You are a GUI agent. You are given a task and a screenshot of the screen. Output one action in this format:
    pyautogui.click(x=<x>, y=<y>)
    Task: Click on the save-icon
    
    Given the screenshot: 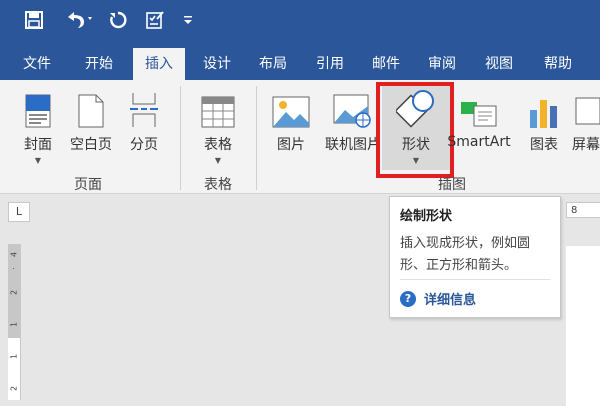 What is the action you would take?
    pyautogui.click(x=34, y=20)
    